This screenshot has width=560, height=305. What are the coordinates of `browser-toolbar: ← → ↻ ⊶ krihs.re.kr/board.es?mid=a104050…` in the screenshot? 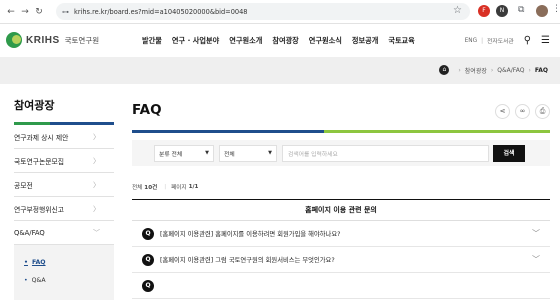 It's located at (280, 12).